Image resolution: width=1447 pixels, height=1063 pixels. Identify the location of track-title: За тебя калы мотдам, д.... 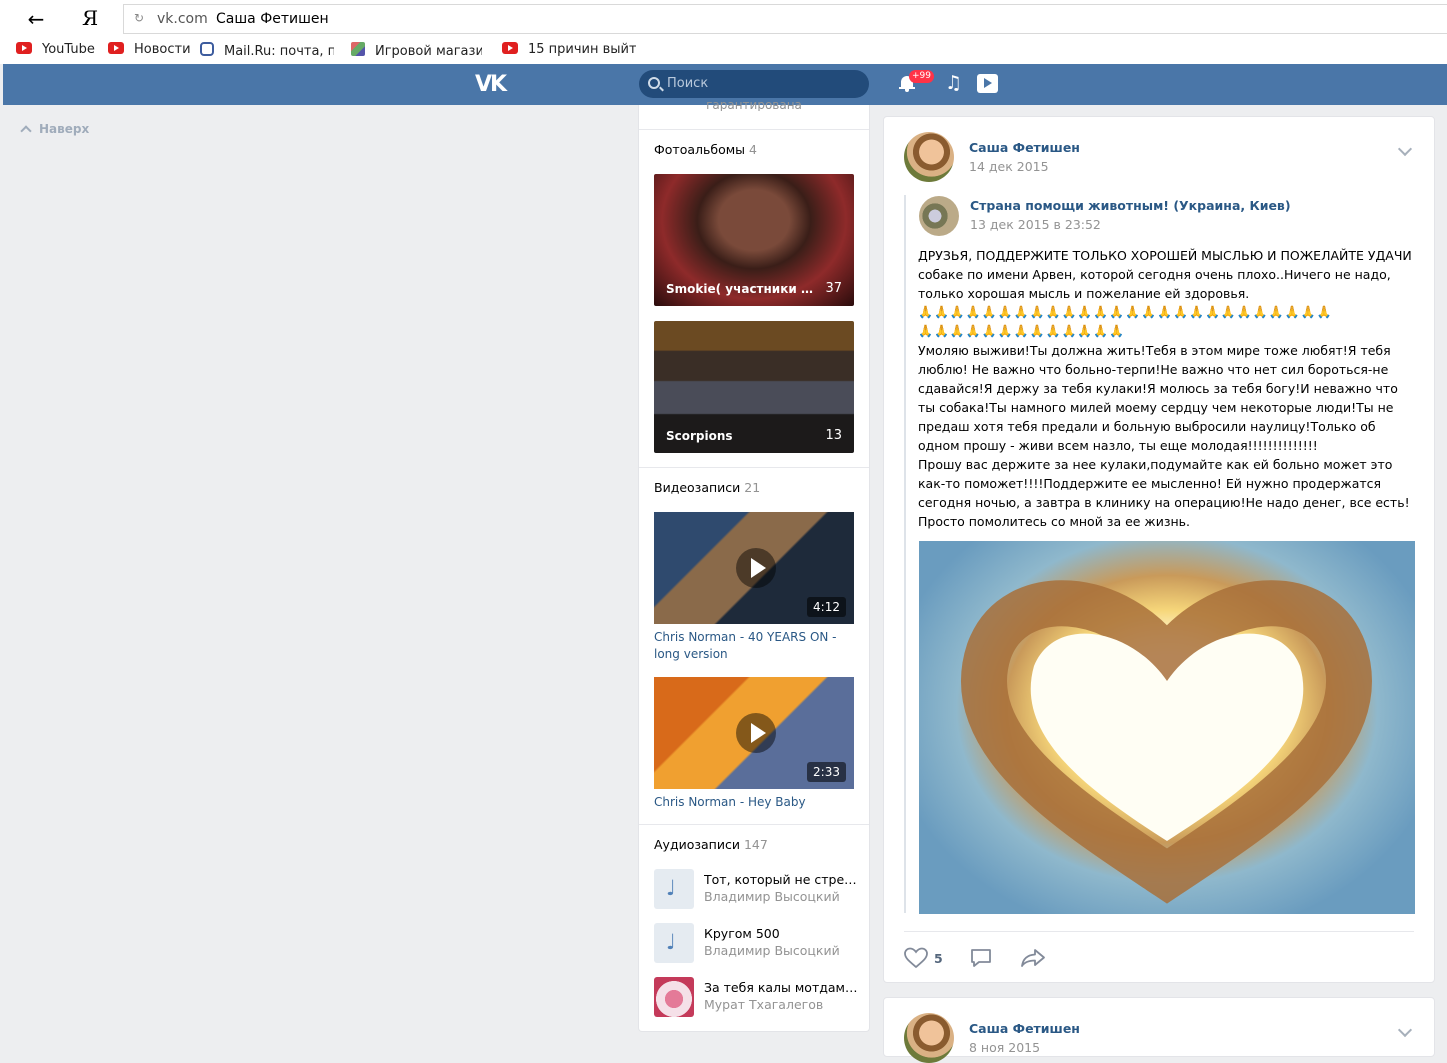
(781, 987).